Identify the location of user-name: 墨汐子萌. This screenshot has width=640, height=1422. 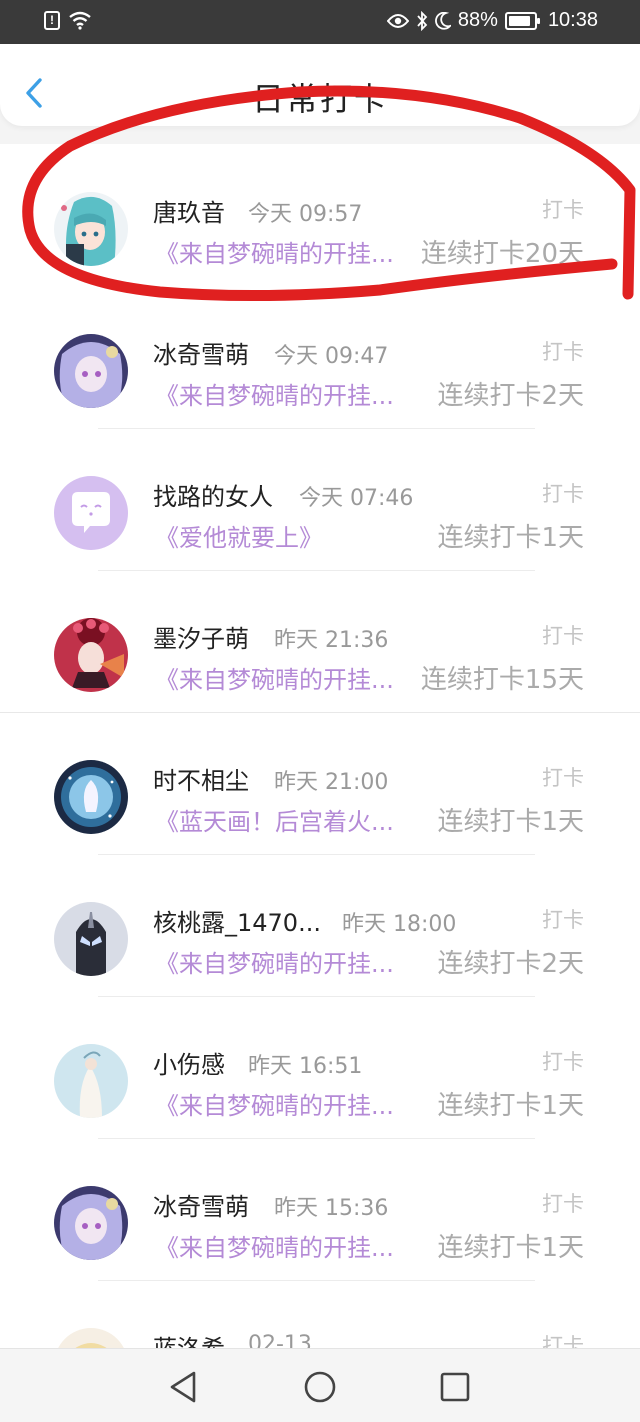
(201, 636).